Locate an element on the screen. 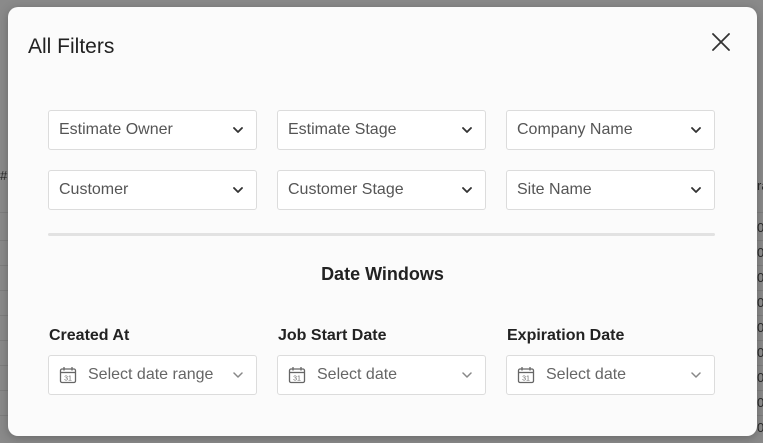 Image resolution: width=763 pixels, height=443 pixels. date-placeholder: Select date range is located at coordinates (151, 374).